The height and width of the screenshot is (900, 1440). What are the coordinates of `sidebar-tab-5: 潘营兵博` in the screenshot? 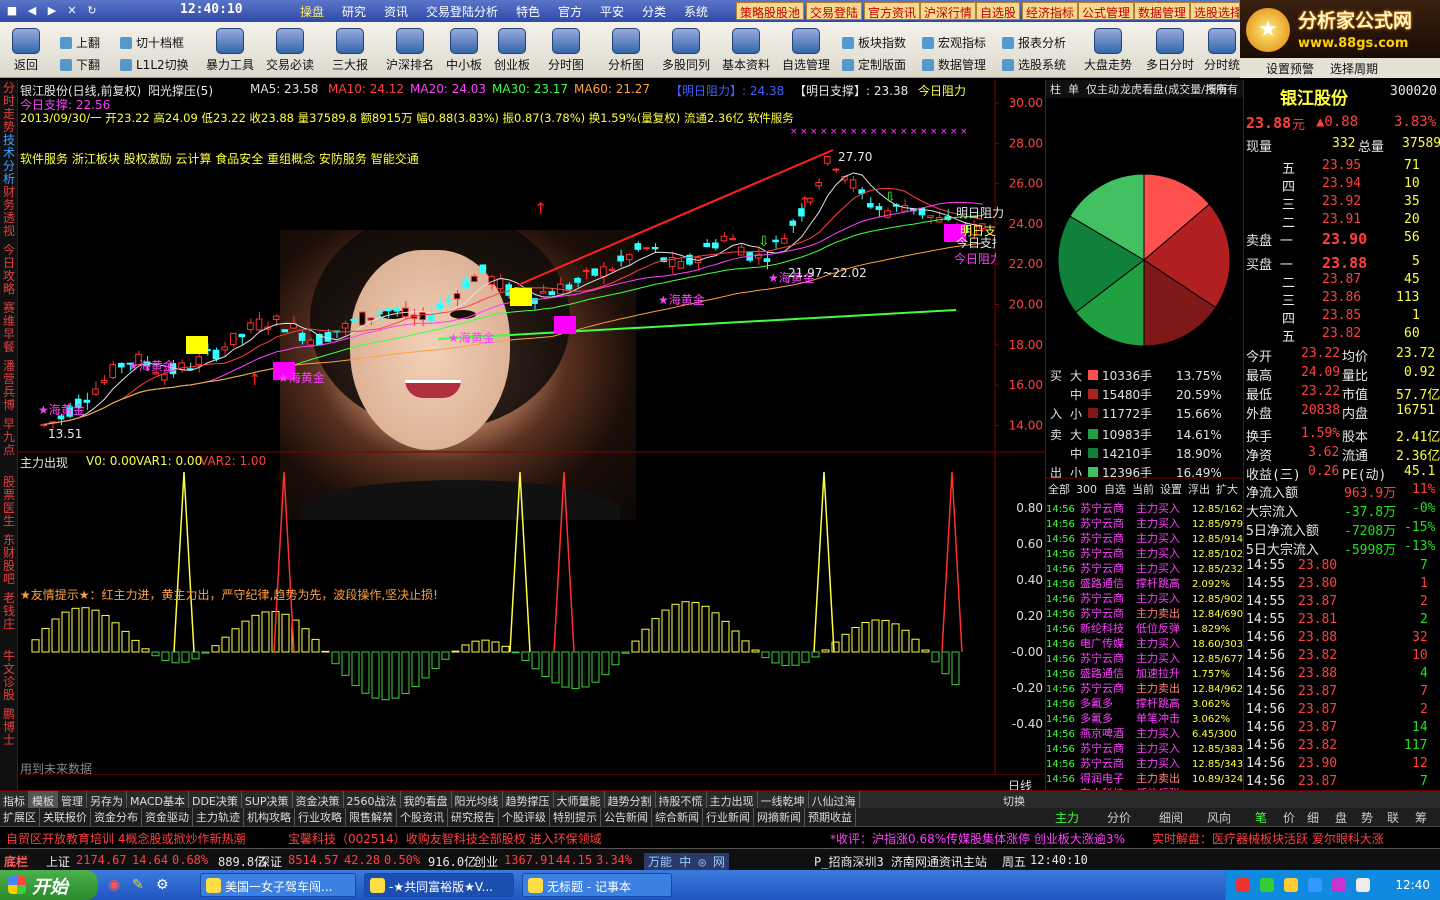 It's located at (9, 388).